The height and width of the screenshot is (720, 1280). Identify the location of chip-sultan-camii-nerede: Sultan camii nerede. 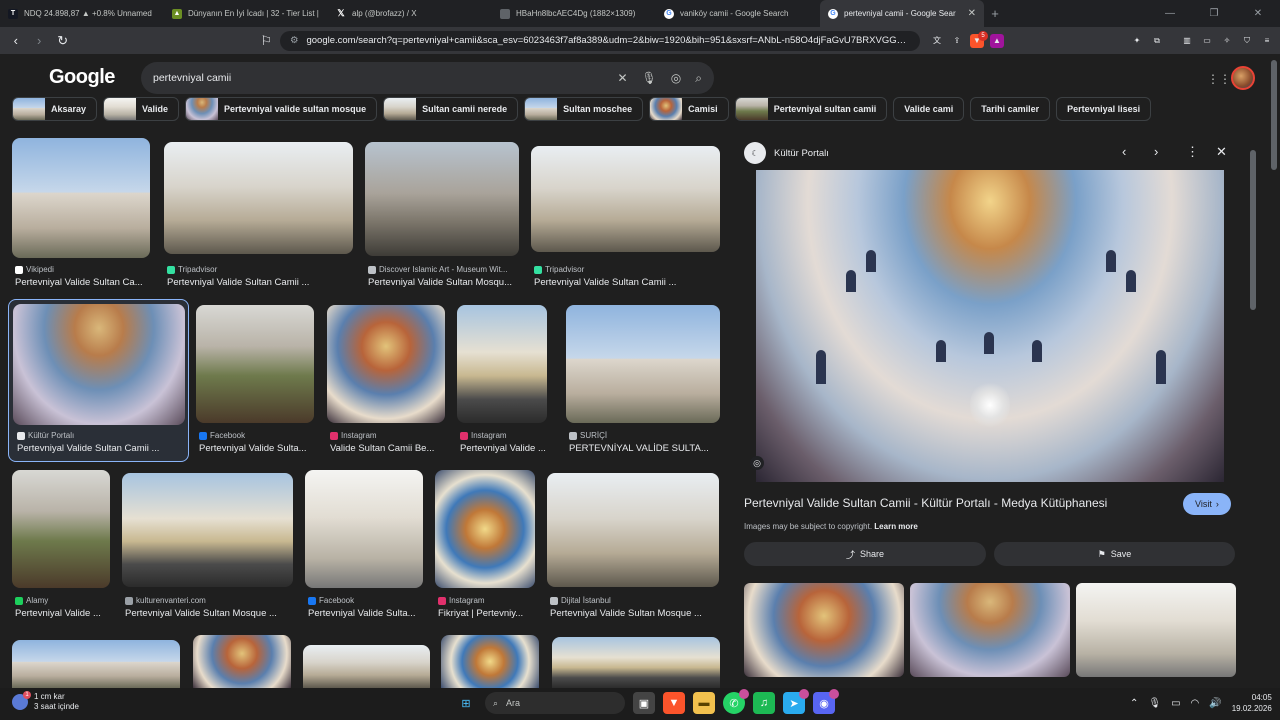
(451, 109).